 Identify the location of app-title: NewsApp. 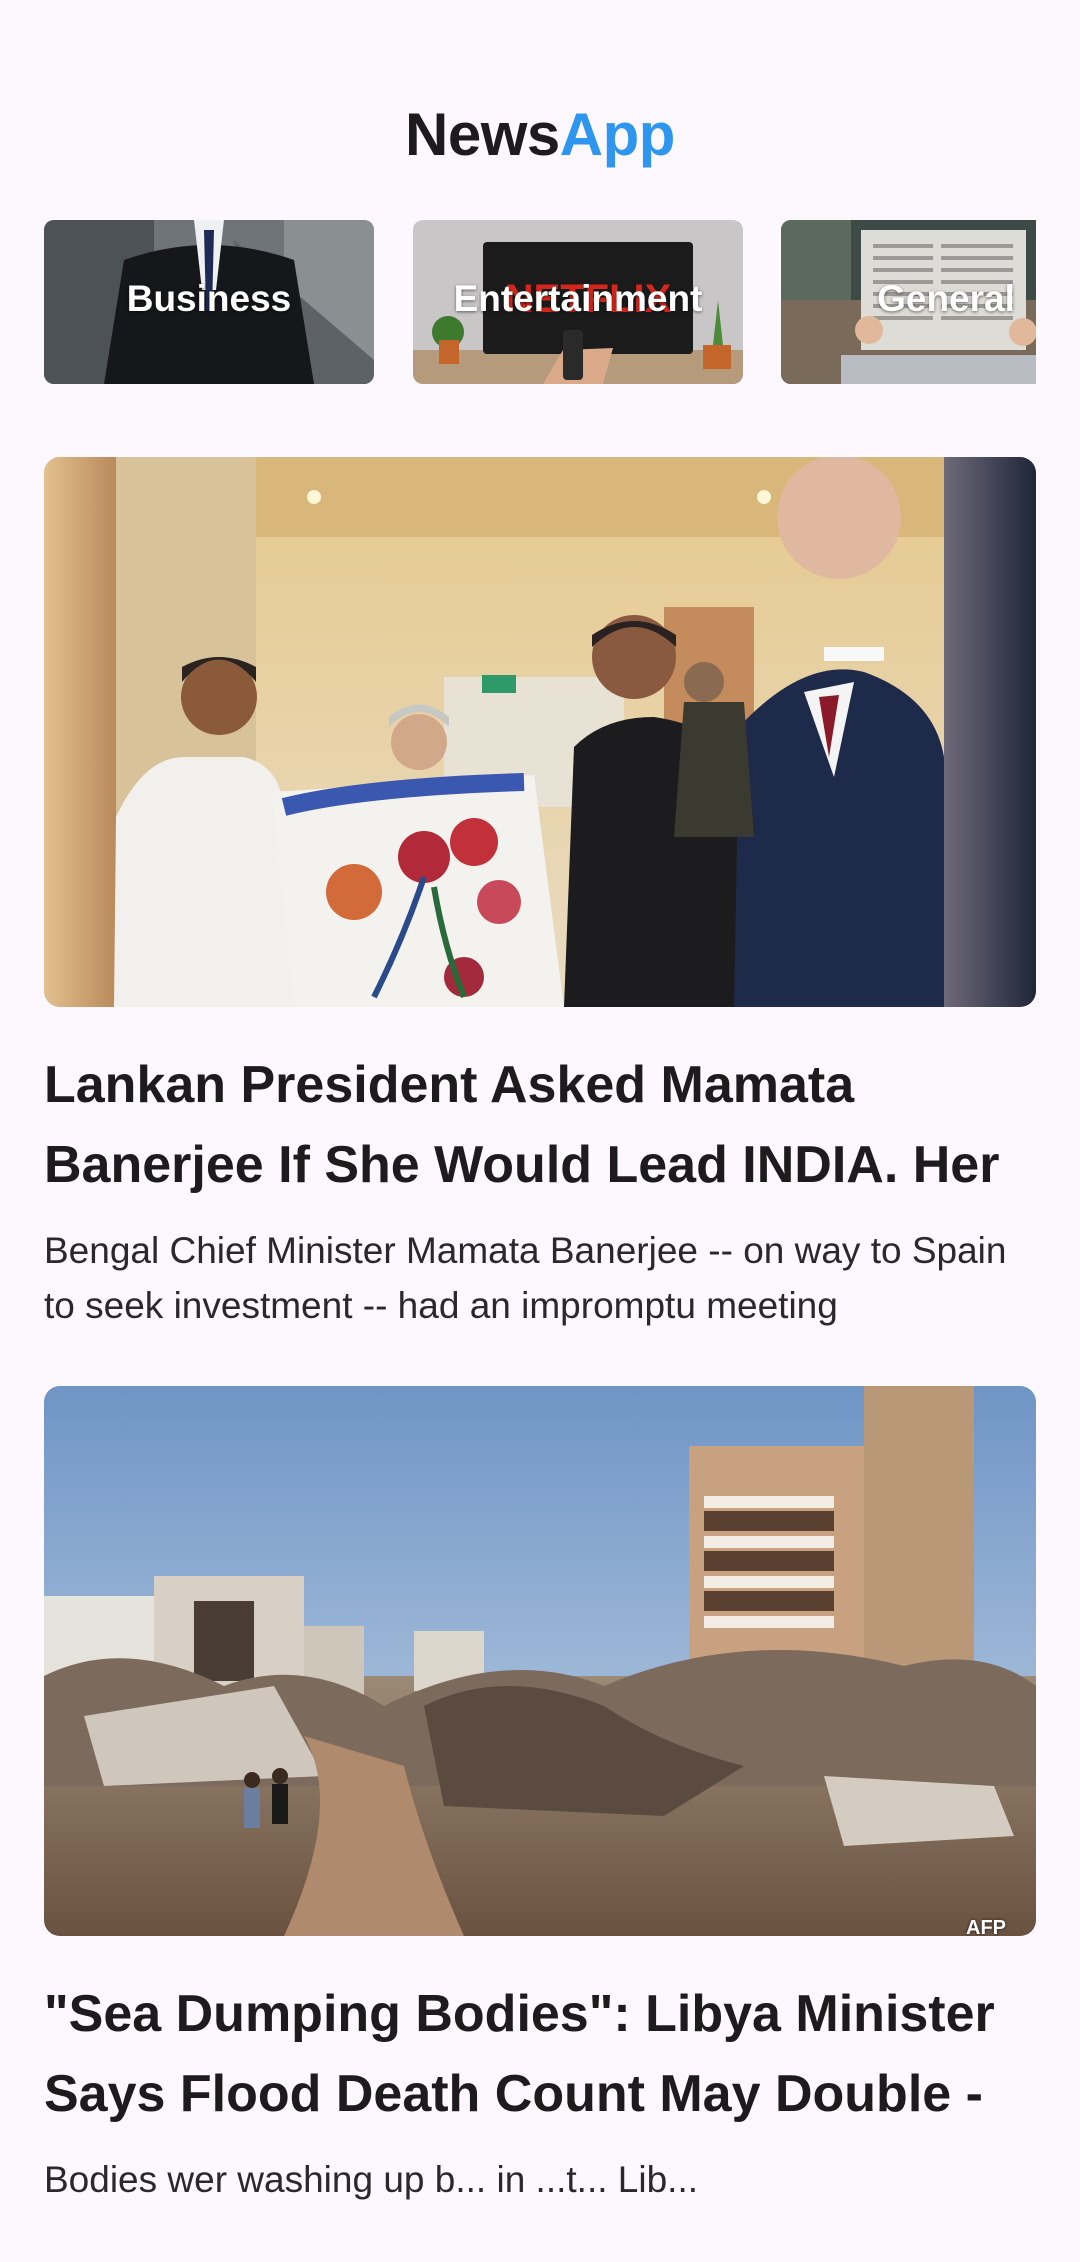
(540, 134).